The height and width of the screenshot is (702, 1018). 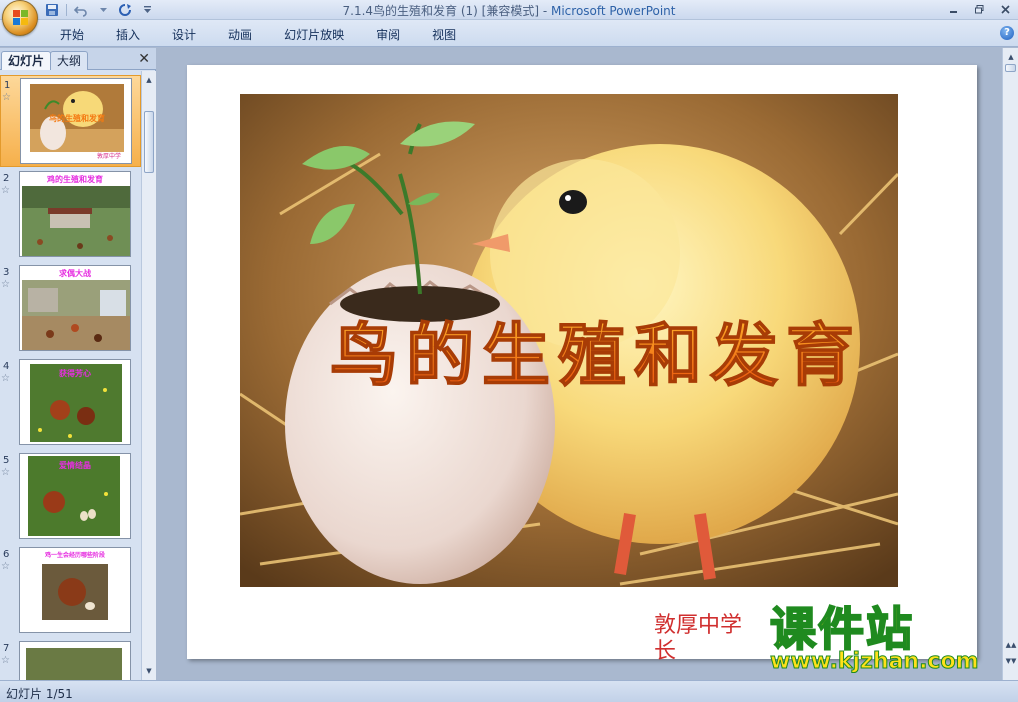 I want to click on watermark-main: 课件站, so click(x=841, y=629).